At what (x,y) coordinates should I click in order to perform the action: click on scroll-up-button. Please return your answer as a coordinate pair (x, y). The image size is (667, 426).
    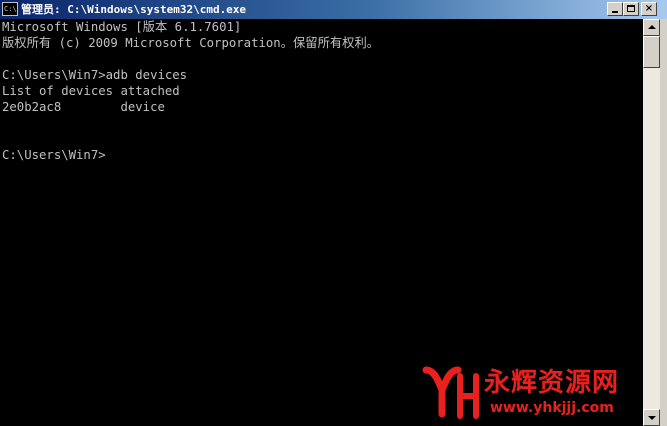
    Looking at the image, I should click on (651, 27).